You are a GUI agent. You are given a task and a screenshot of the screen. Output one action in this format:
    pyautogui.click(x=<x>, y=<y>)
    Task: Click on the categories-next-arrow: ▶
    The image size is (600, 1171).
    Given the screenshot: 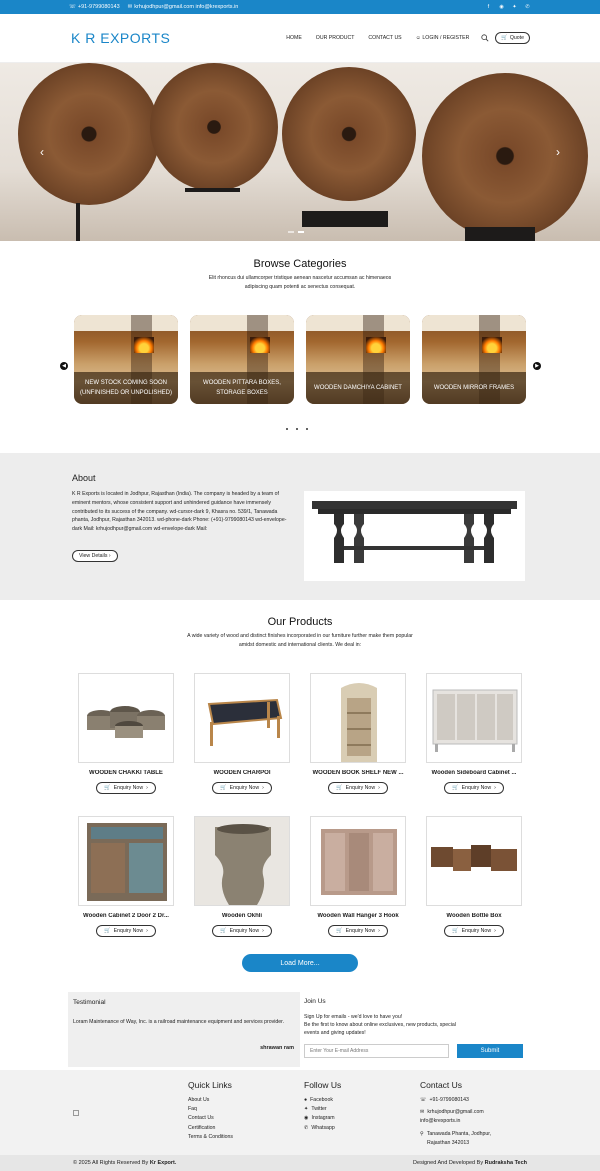 What is the action you would take?
    pyautogui.click(x=537, y=366)
    